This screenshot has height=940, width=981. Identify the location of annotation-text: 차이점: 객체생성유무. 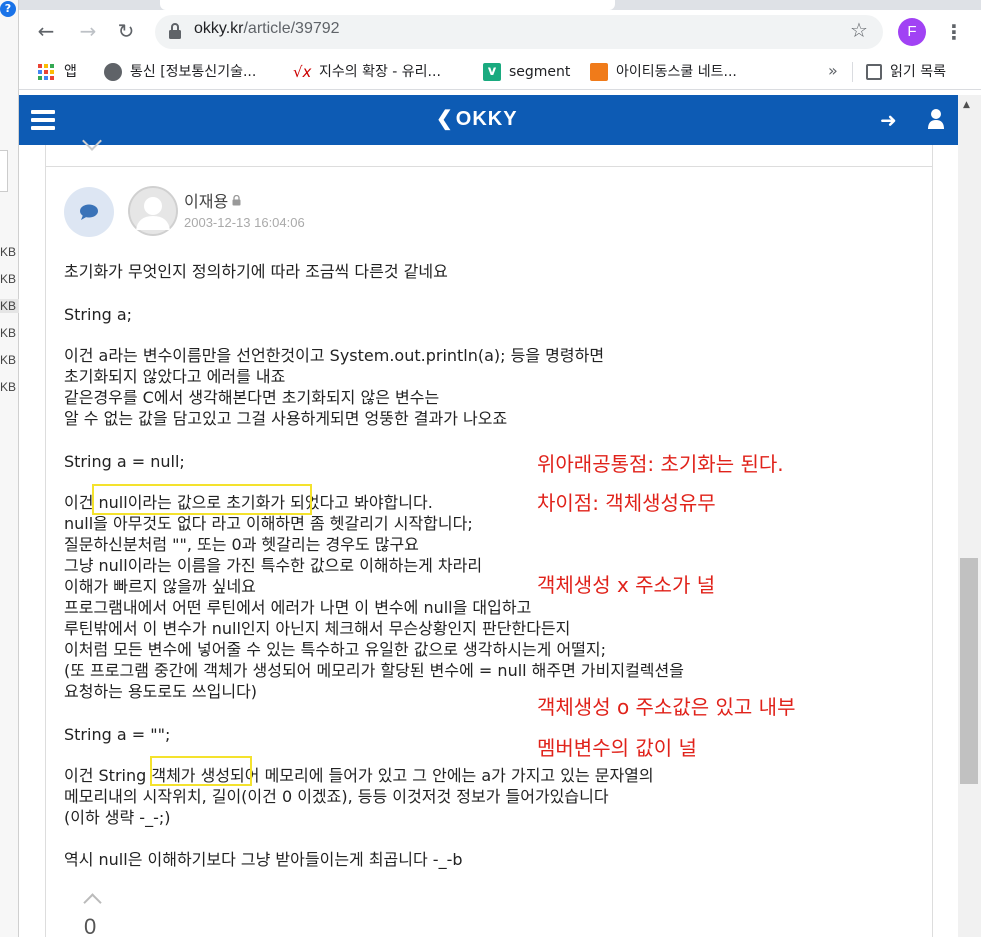
(626, 503).